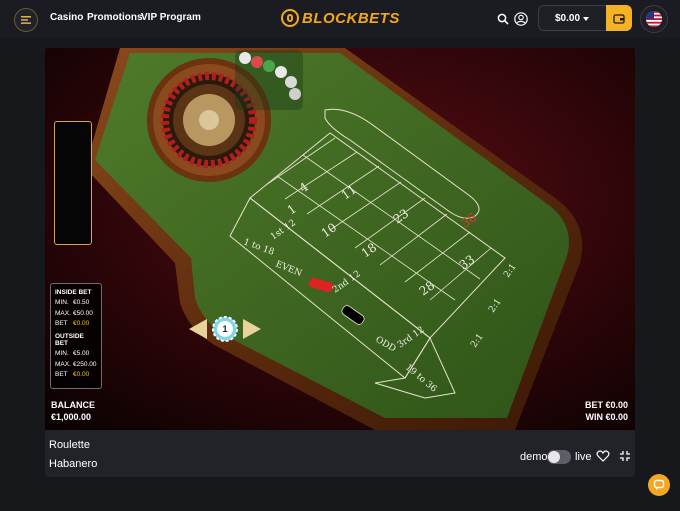 The height and width of the screenshot is (511, 680). Describe the element at coordinates (606, 405) in the screenshot. I see `bet-readout: BET €0.00` at that location.